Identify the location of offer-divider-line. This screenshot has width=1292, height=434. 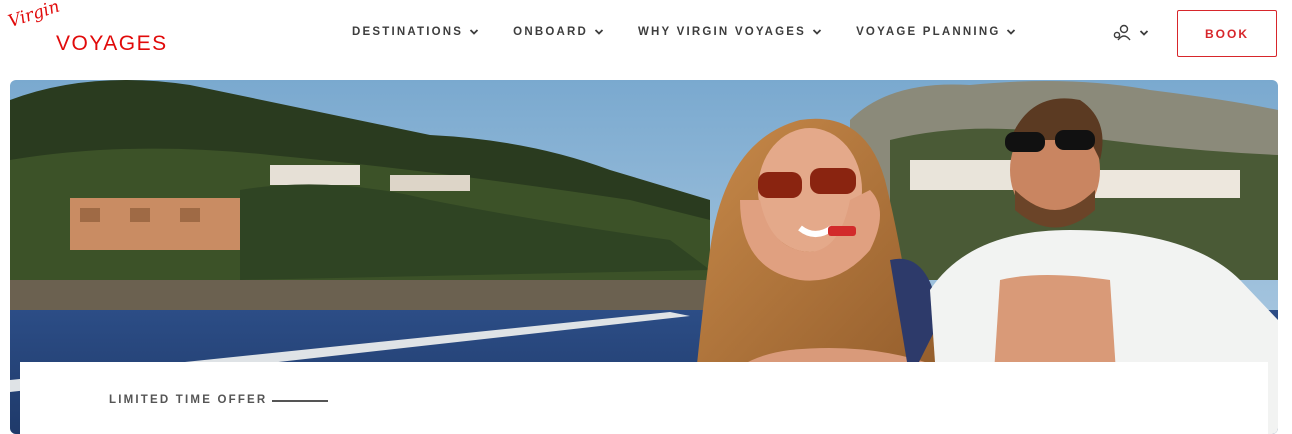
(300, 401).